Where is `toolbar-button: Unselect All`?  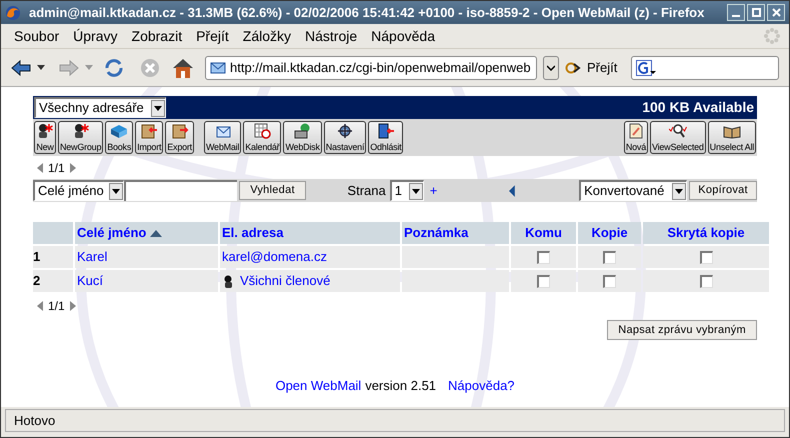
toolbar-button: Unselect All is located at coordinates (732, 137).